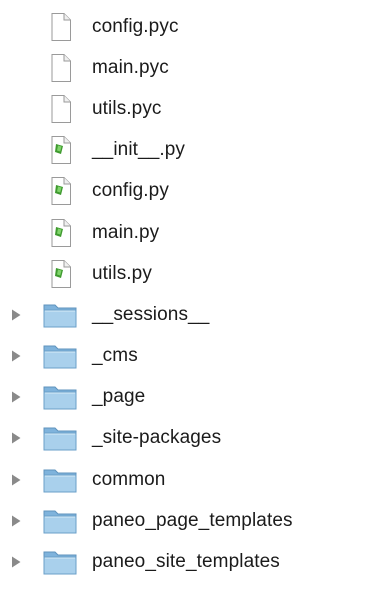 This screenshot has width=368, height=590. I want to click on folder-row: paneo_site_templates, so click(184, 561).